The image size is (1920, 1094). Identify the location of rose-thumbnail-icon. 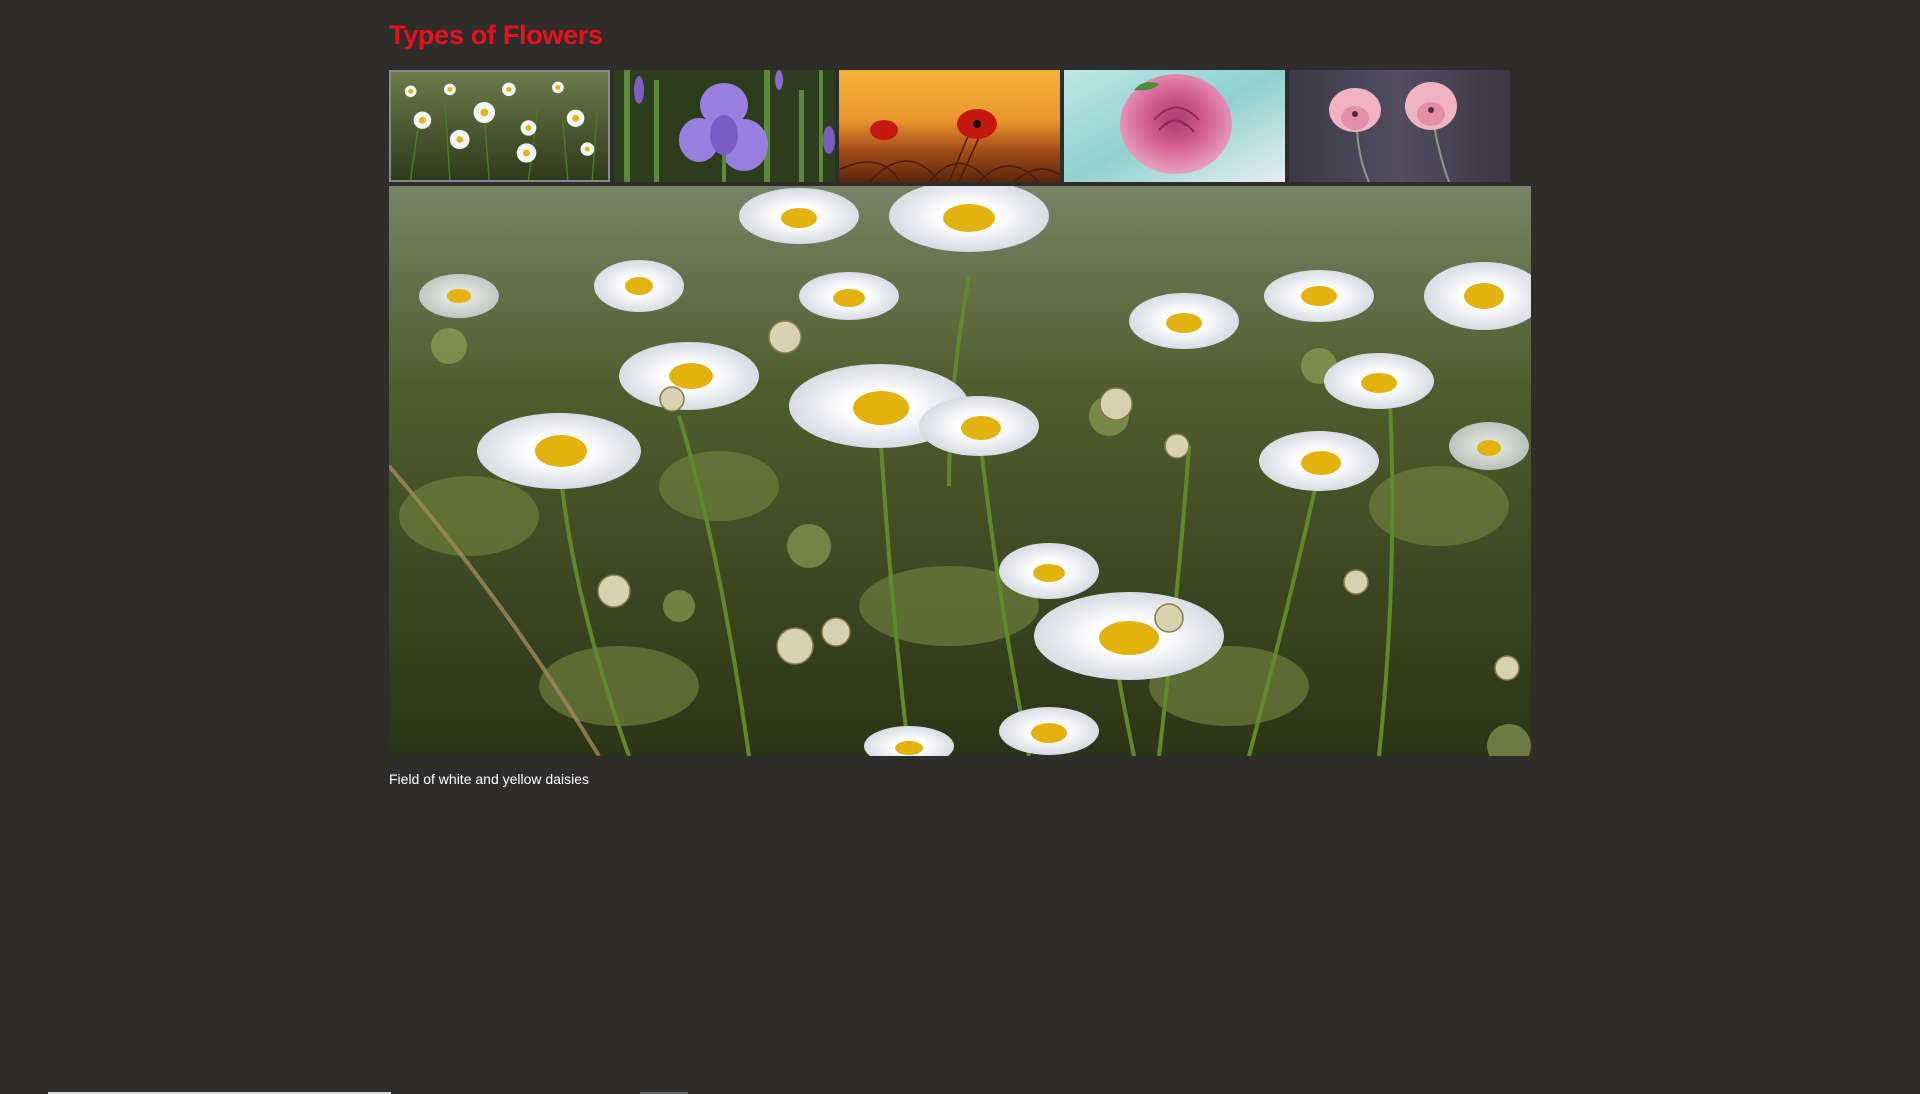
(1174, 126).